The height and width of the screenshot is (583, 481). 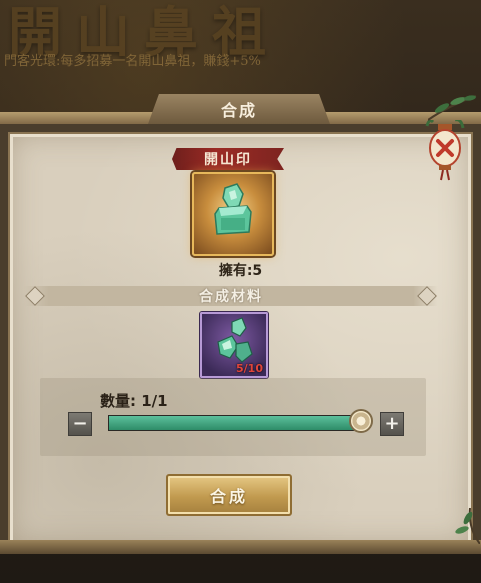 What do you see at coordinates (134, 401) in the screenshot?
I see `quantity-label: 數量: 1/1` at bounding box center [134, 401].